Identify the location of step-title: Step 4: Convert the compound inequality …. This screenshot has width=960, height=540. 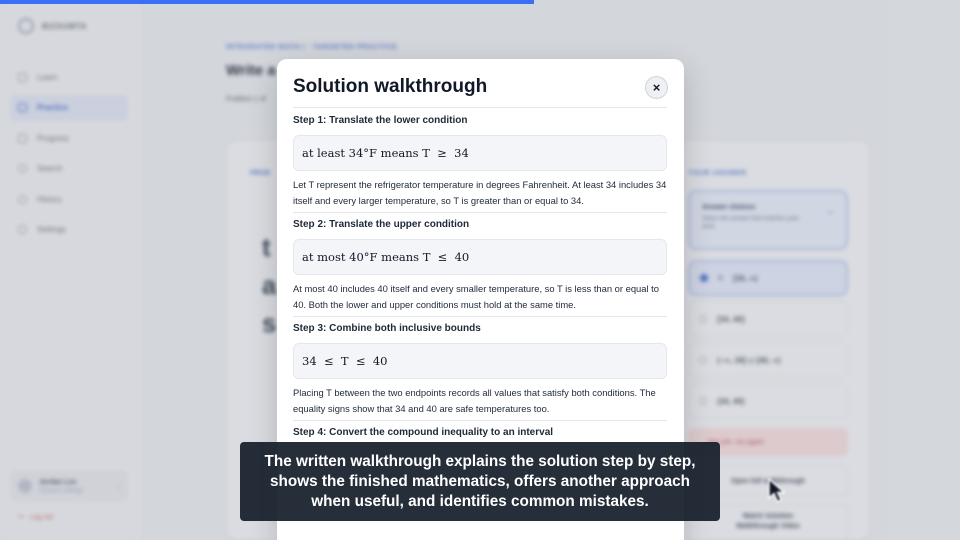
(423, 432).